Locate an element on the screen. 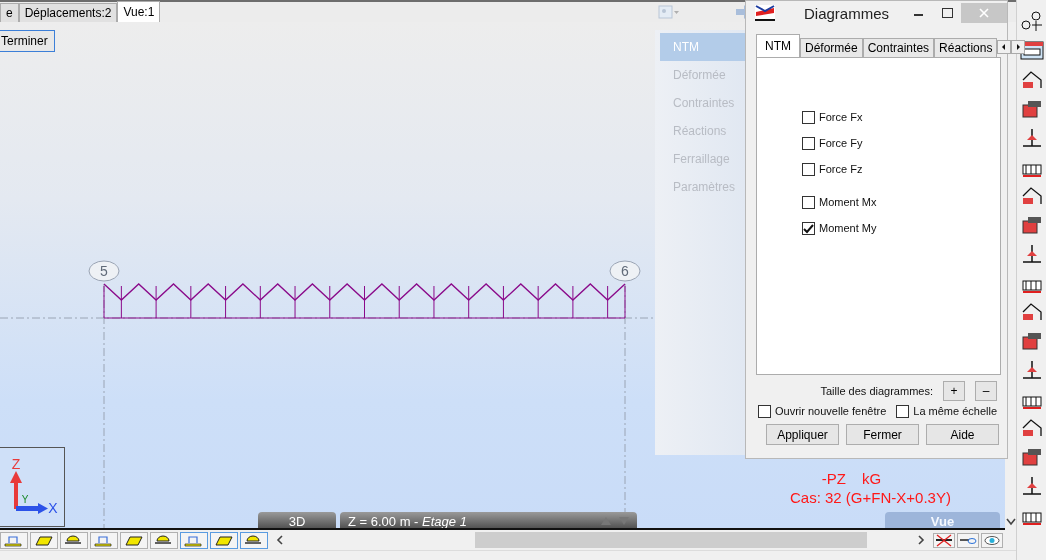 Image resolution: width=1046 pixels, height=560 pixels. dialog-tab: NTM is located at coordinates (778, 45).